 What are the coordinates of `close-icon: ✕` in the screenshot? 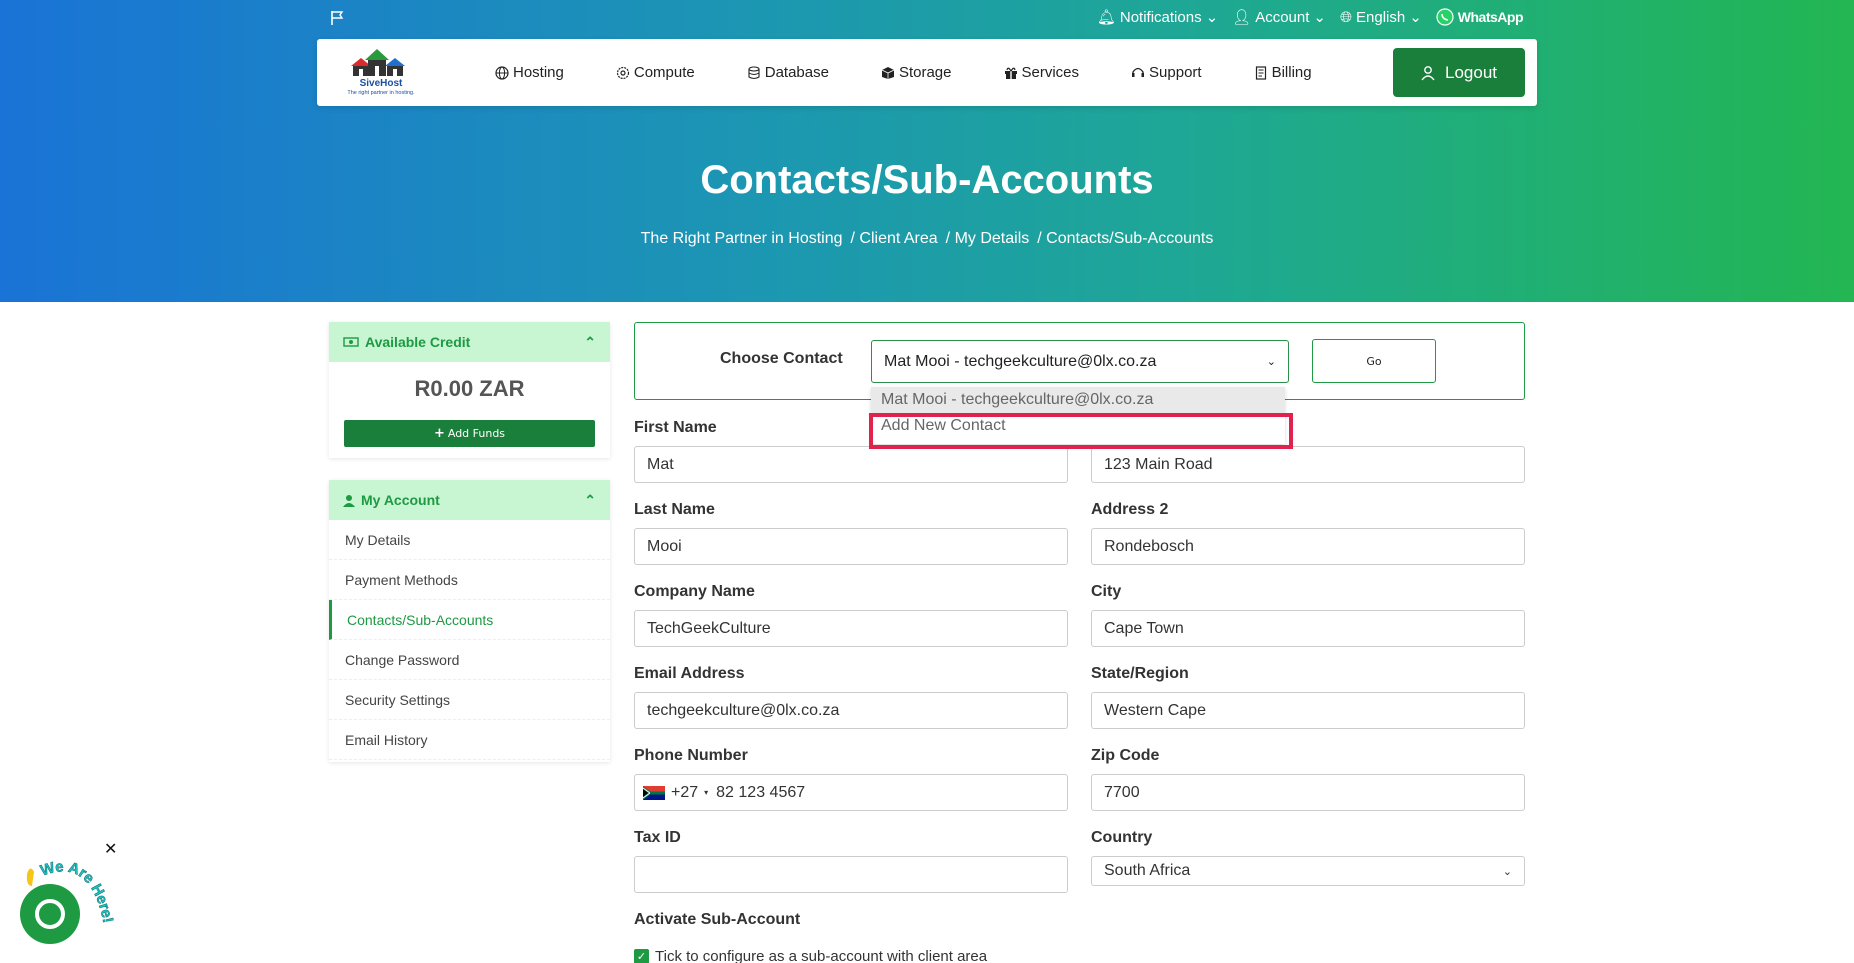 It's located at (110, 848).